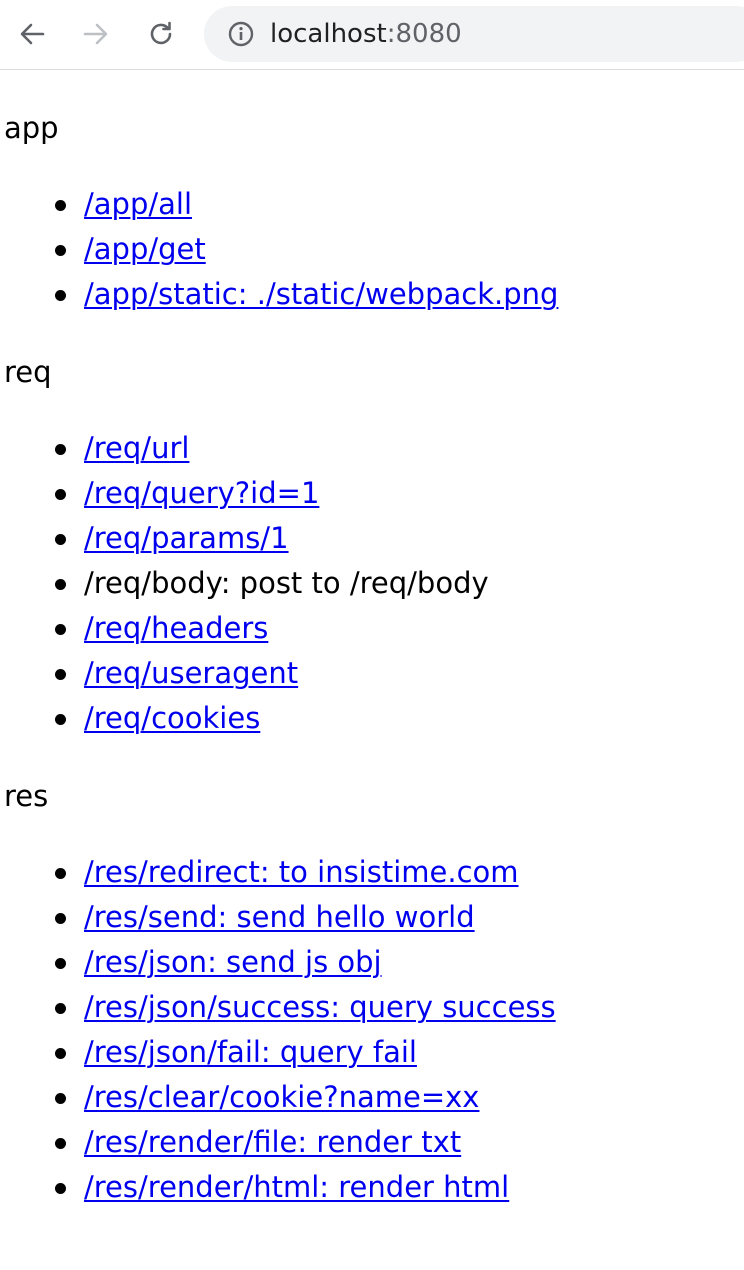 The height and width of the screenshot is (1270, 744). I want to click on section-title-req: req, so click(28, 372).